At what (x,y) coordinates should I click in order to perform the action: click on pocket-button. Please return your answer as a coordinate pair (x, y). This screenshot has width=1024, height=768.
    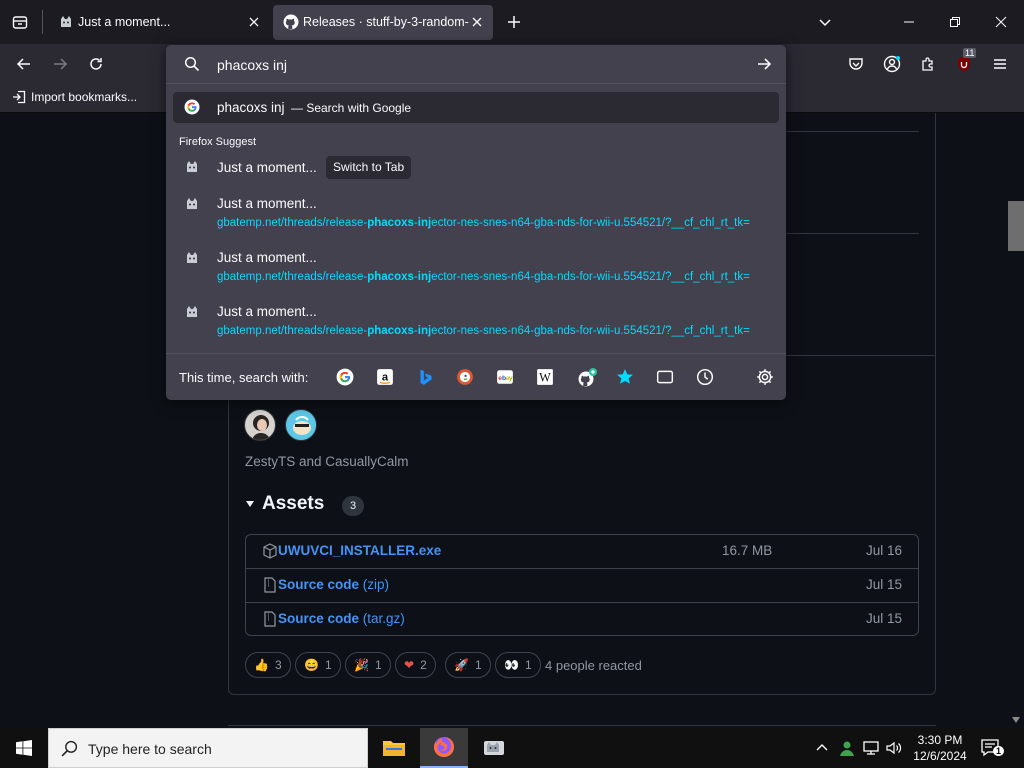
    Looking at the image, I should click on (856, 64).